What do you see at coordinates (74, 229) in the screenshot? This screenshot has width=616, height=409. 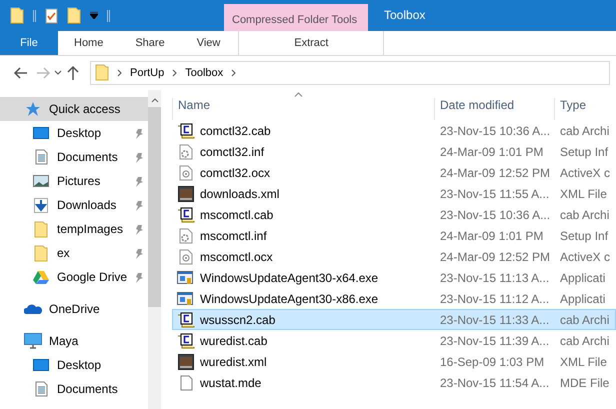 I see `nav-item: tempImages` at bounding box center [74, 229].